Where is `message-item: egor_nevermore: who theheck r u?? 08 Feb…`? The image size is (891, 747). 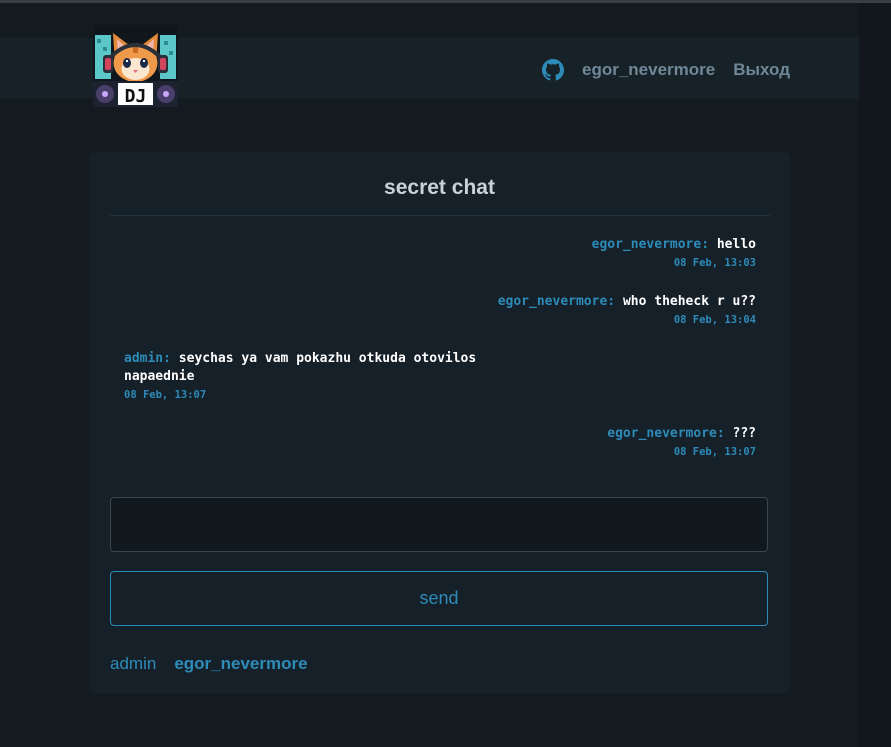 message-item: egor_nevermore: who theheck r u?? 08 Feb… is located at coordinates (440, 310).